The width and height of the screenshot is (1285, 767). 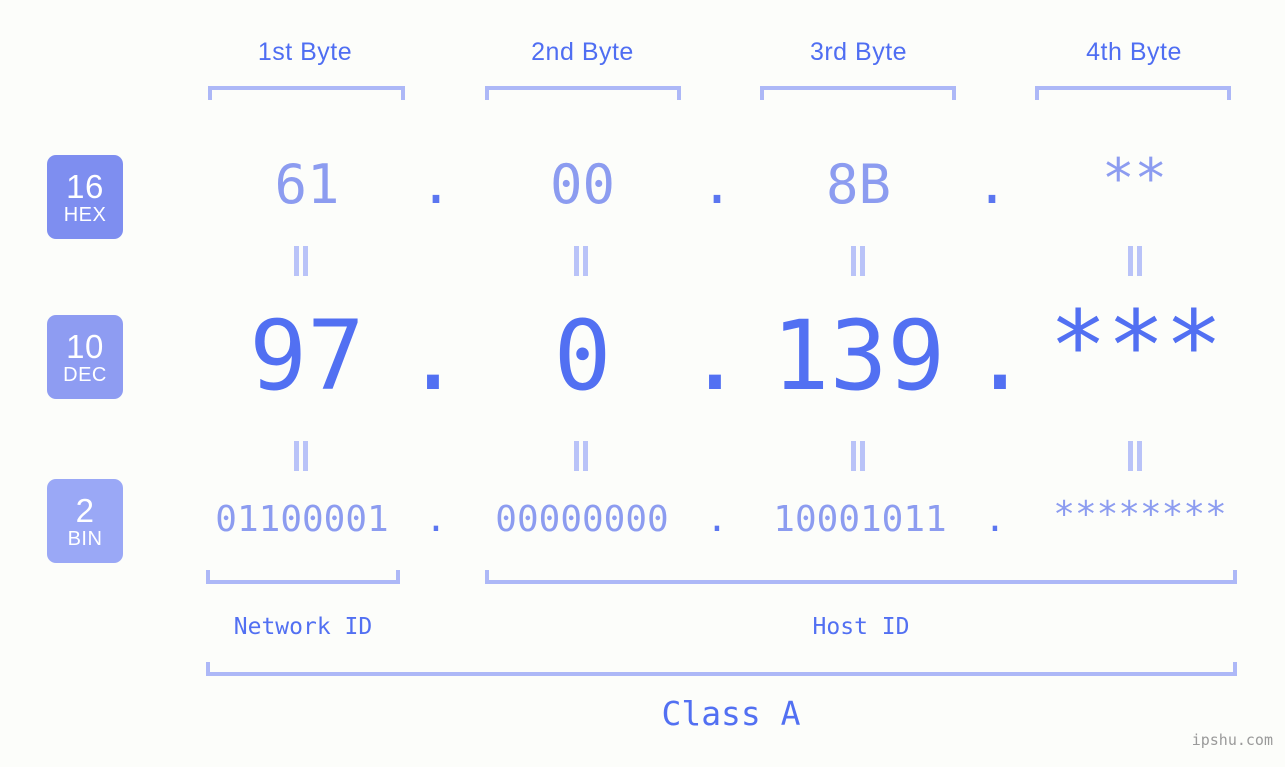 What do you see at coordinates (302, 519) in the screenshot?
I see `bin-byte-1-value: 01100001` at bounding box center [302, 519].